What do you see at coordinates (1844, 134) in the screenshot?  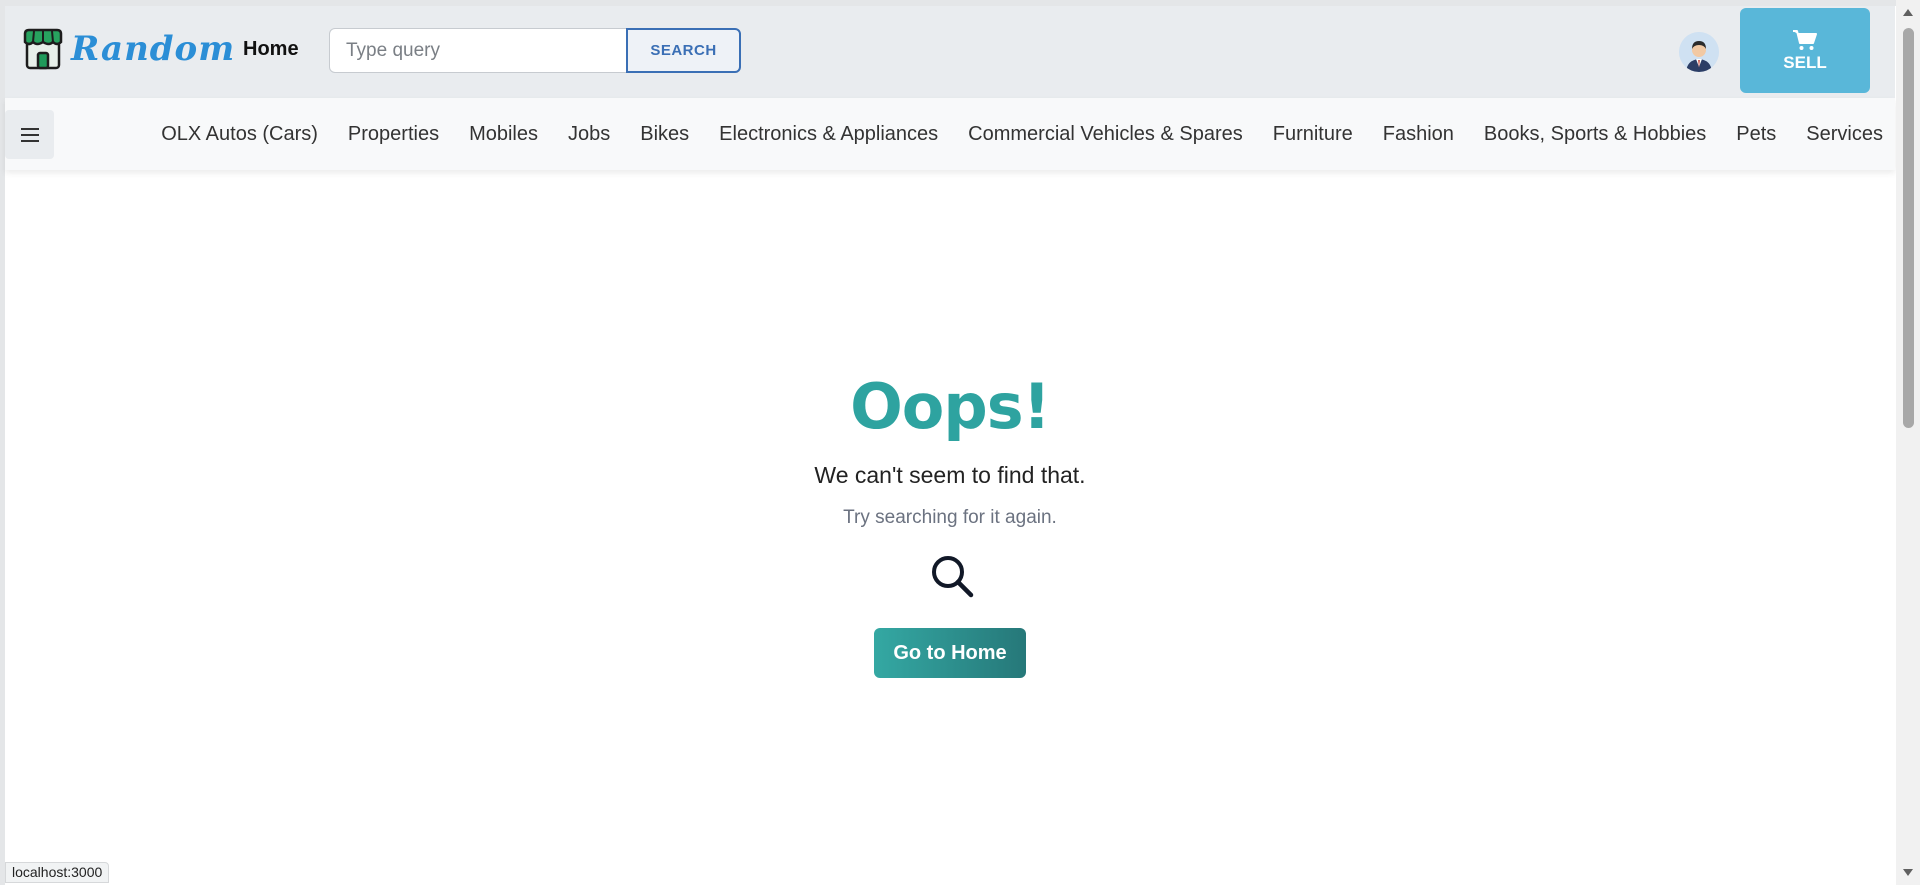 I see `category-services: Services` at bounding box center [1844, 134].